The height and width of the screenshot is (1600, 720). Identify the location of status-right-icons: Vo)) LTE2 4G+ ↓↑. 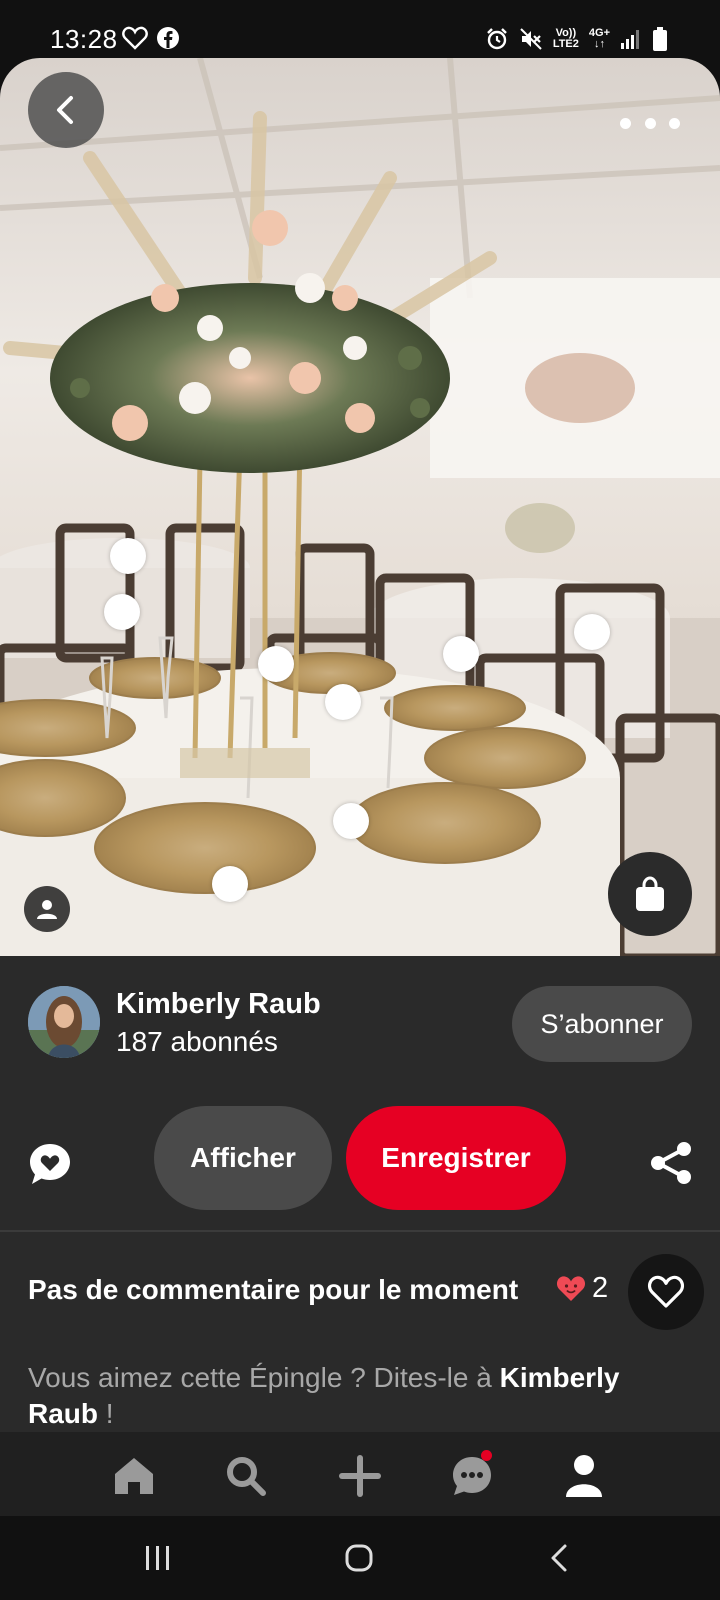
(576, 39).